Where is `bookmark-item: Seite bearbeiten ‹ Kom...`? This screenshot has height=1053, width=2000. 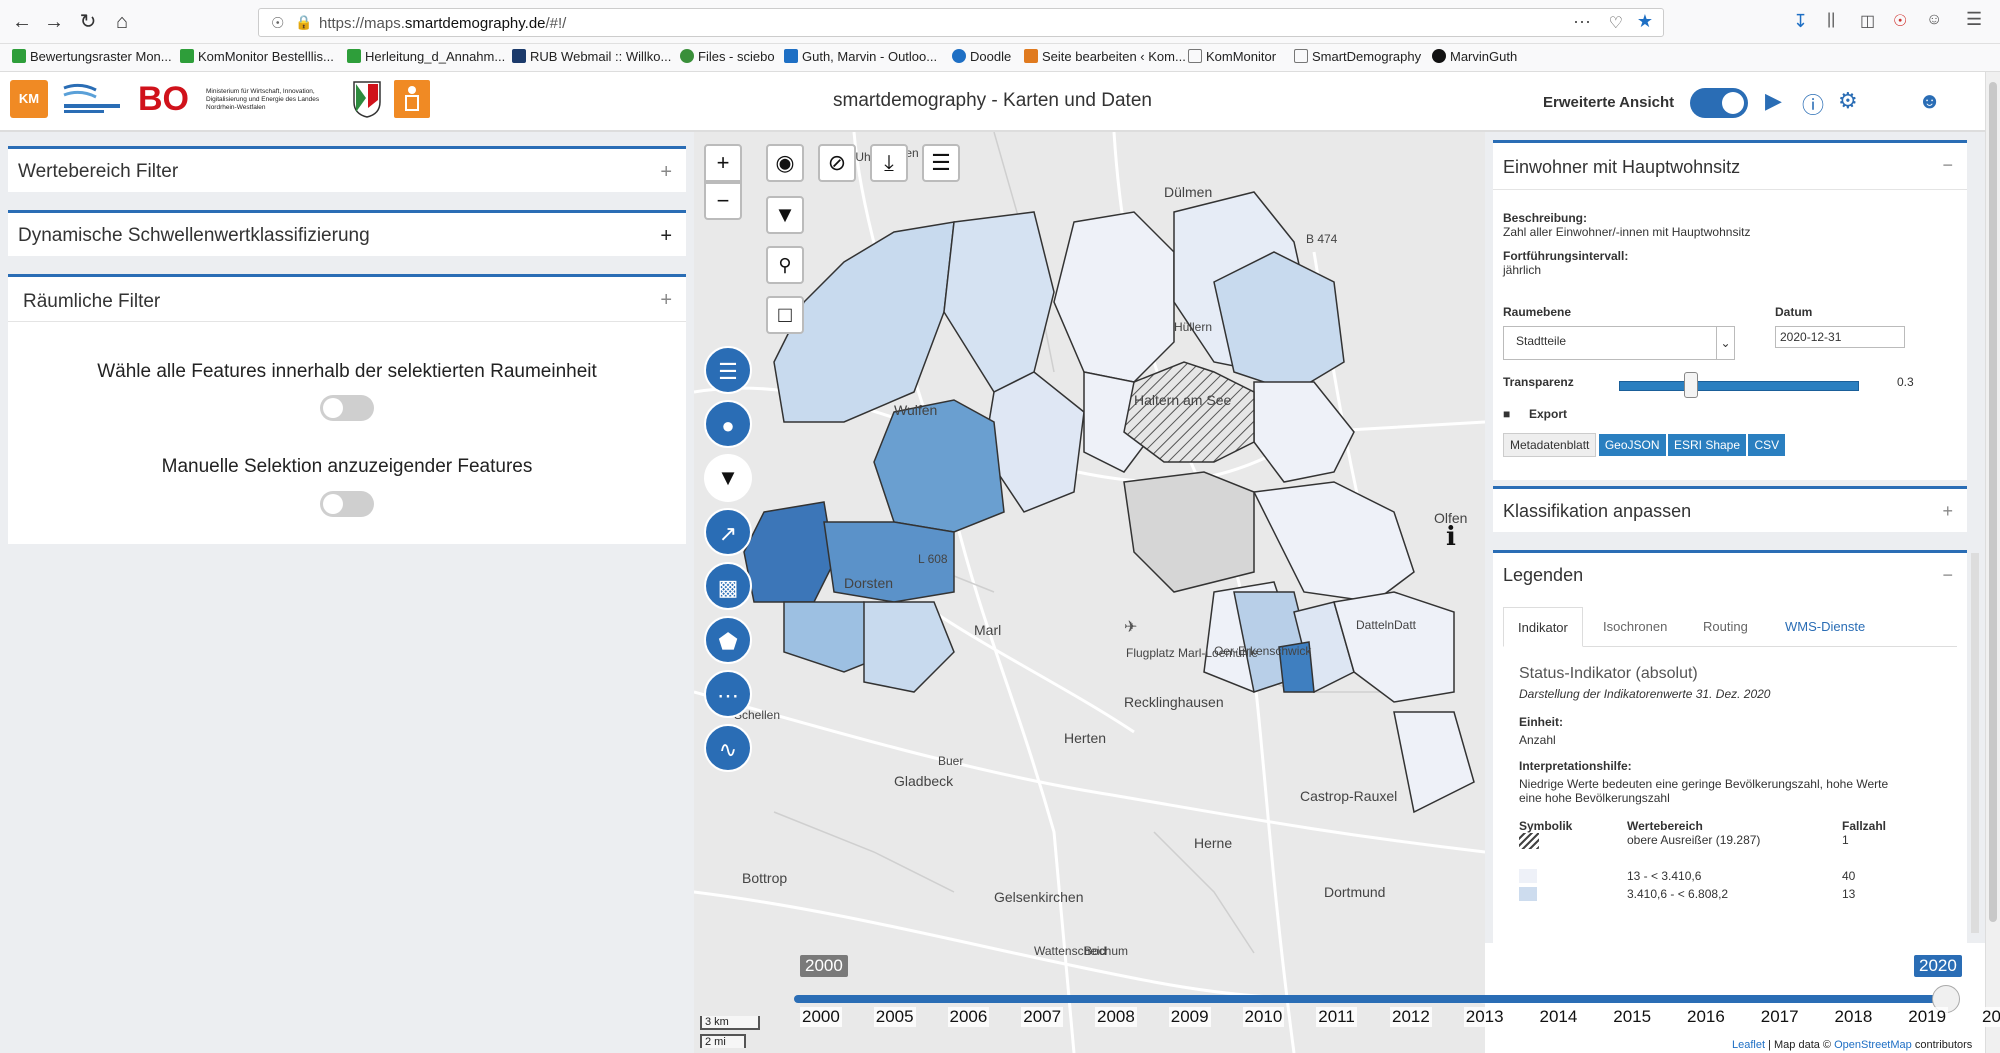 bookmark-item: Seite bearbeiten ‹ Kom... is located at coordinates (1105, 56).